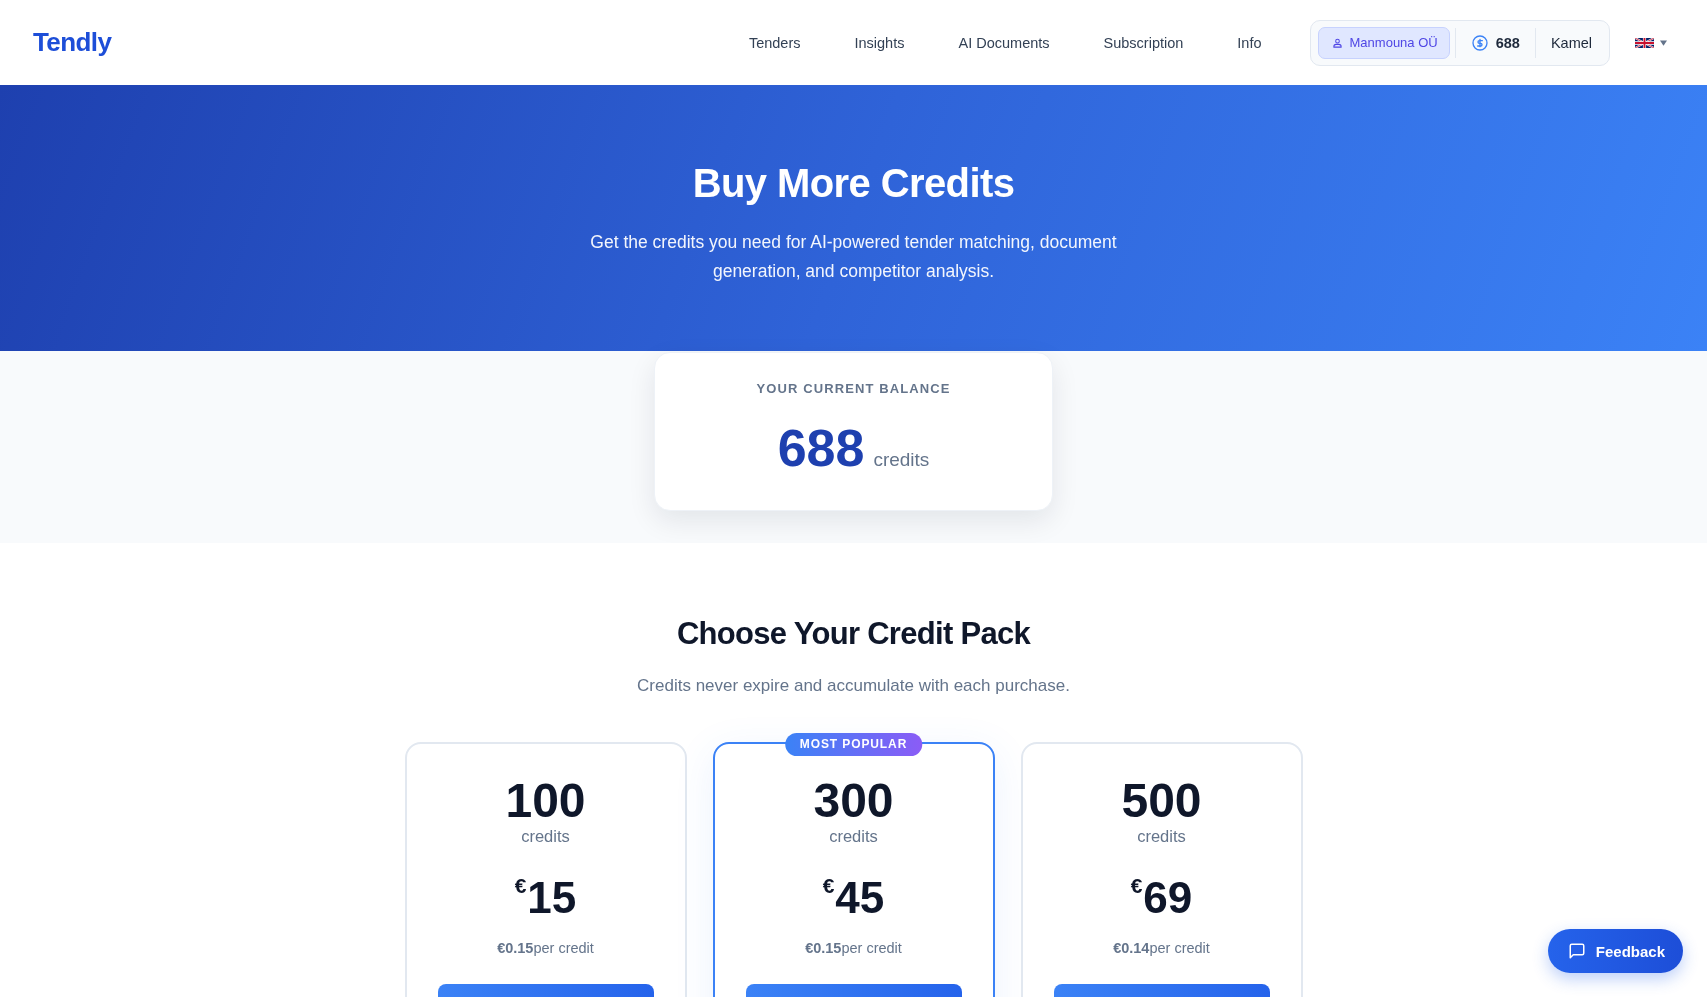  I want to click on hero-subtitle: Get the credits you need for AI-powered tender matching, document generation, and competitor analysis., so click(853, 257).